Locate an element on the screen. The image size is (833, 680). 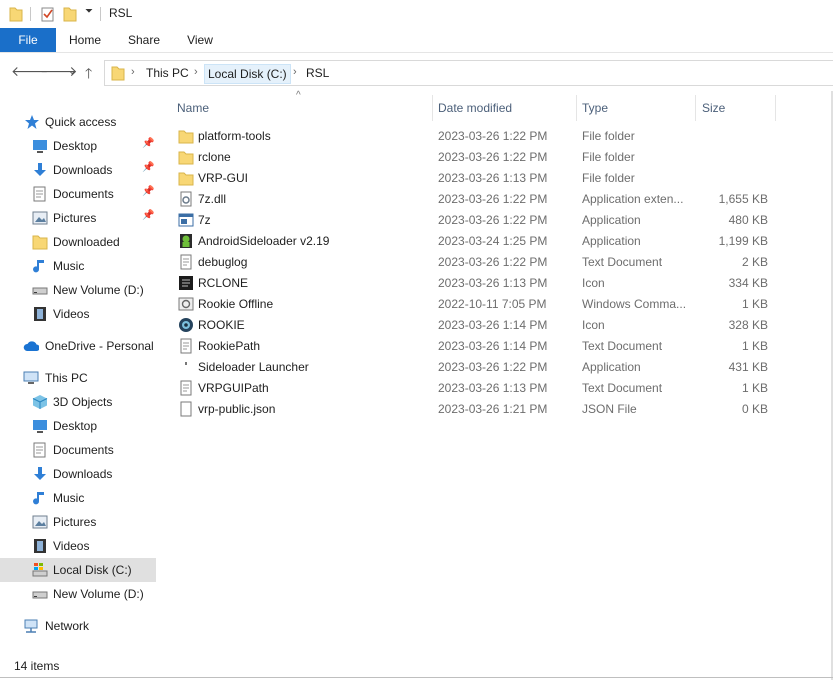
nav-local-disk-c: Local Disk (C:) is located at coordinates (78, 570).